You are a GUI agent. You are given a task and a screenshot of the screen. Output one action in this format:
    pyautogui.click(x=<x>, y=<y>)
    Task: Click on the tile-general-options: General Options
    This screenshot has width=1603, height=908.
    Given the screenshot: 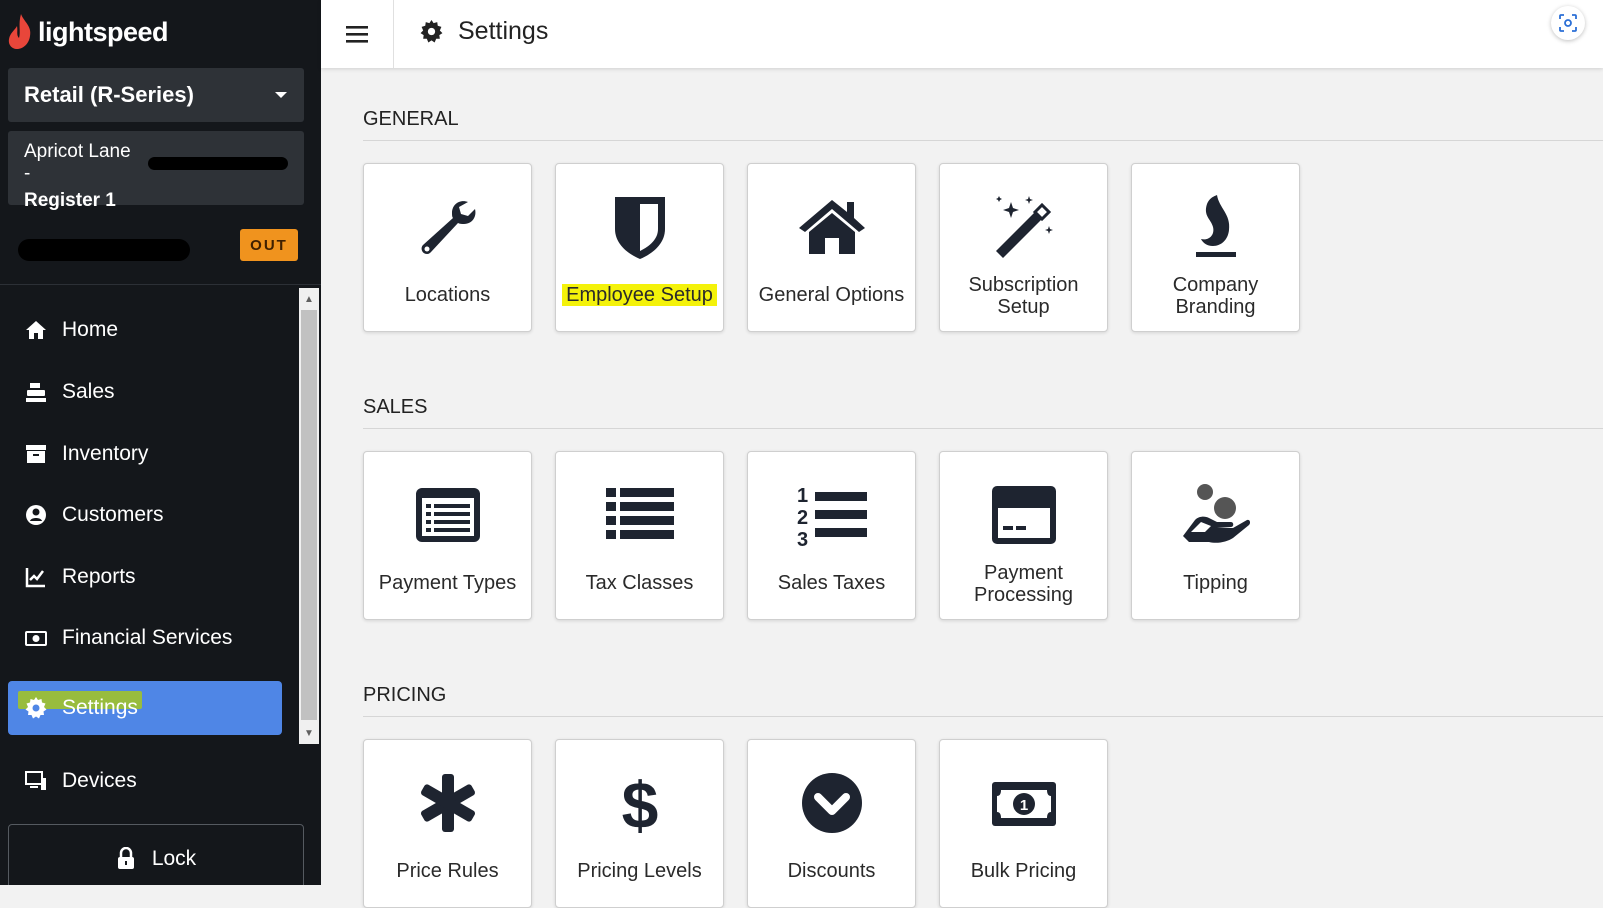 What is the action you would take?
    pyautogui.click(x=831, y=247)
    